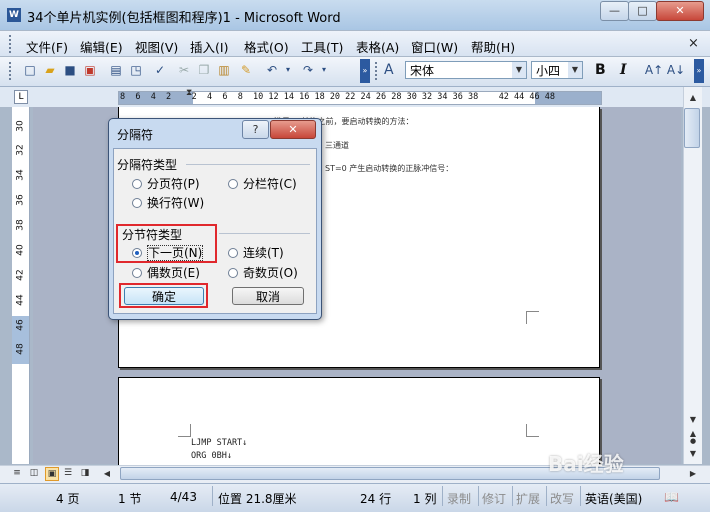 The image size is (710, 512). Describe the element at coordinates (107, 473) in the screenshot. I see `scroll-left-icon: ◀` at that location.